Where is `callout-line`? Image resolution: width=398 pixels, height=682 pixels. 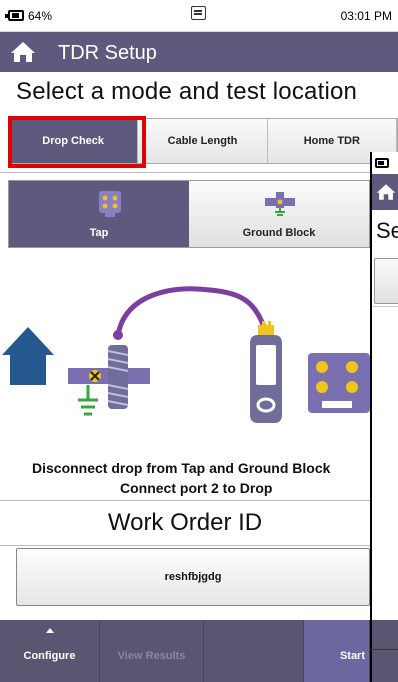
callout-line is located at coordinates (384, 649).